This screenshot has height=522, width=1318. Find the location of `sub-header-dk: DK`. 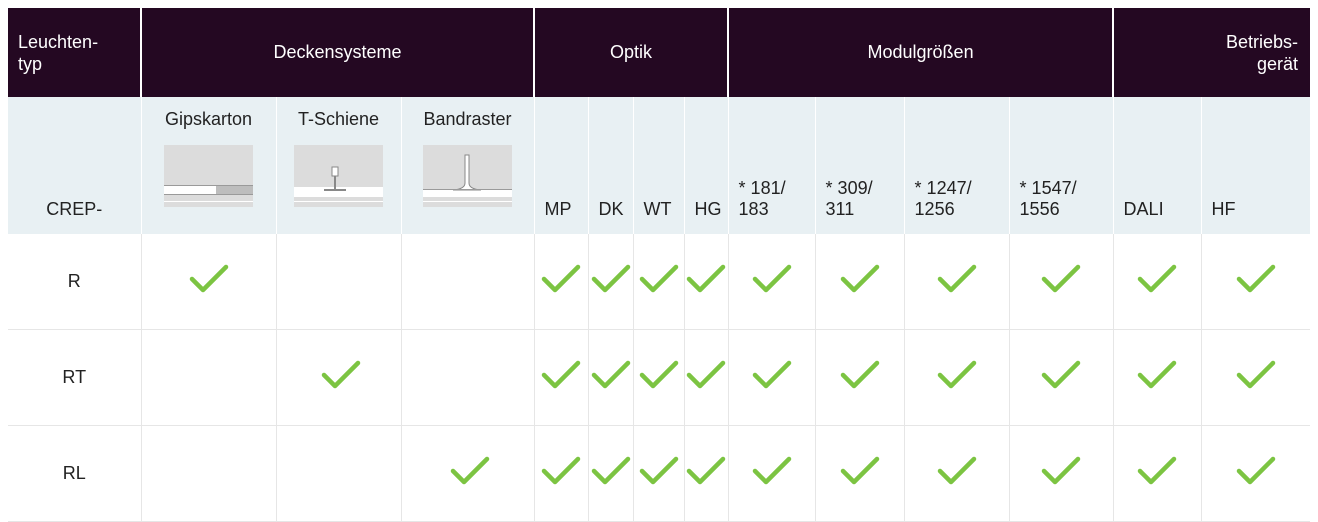

sub-header-dk: DK is located at coordinates (611, 165).